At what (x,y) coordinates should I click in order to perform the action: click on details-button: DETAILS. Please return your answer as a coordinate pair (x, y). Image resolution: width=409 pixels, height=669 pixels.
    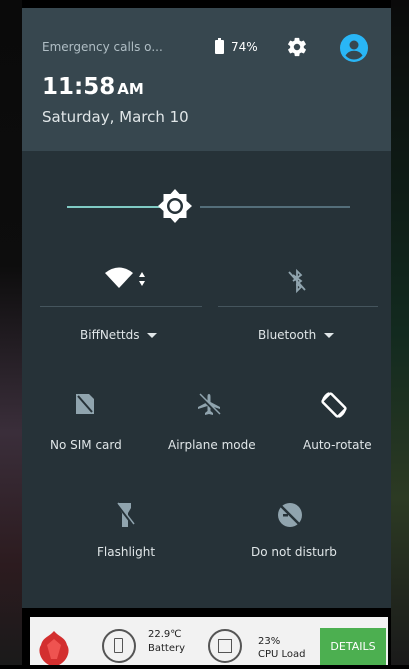
    Looking at the image, I should click on (353, 646).